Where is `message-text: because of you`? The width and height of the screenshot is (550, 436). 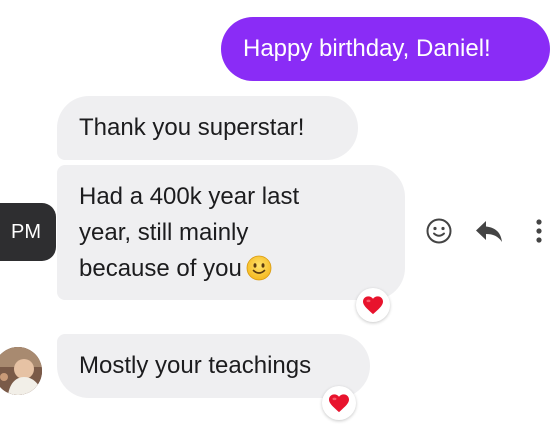 message-text: because of you is located at coordinates (160, 268).